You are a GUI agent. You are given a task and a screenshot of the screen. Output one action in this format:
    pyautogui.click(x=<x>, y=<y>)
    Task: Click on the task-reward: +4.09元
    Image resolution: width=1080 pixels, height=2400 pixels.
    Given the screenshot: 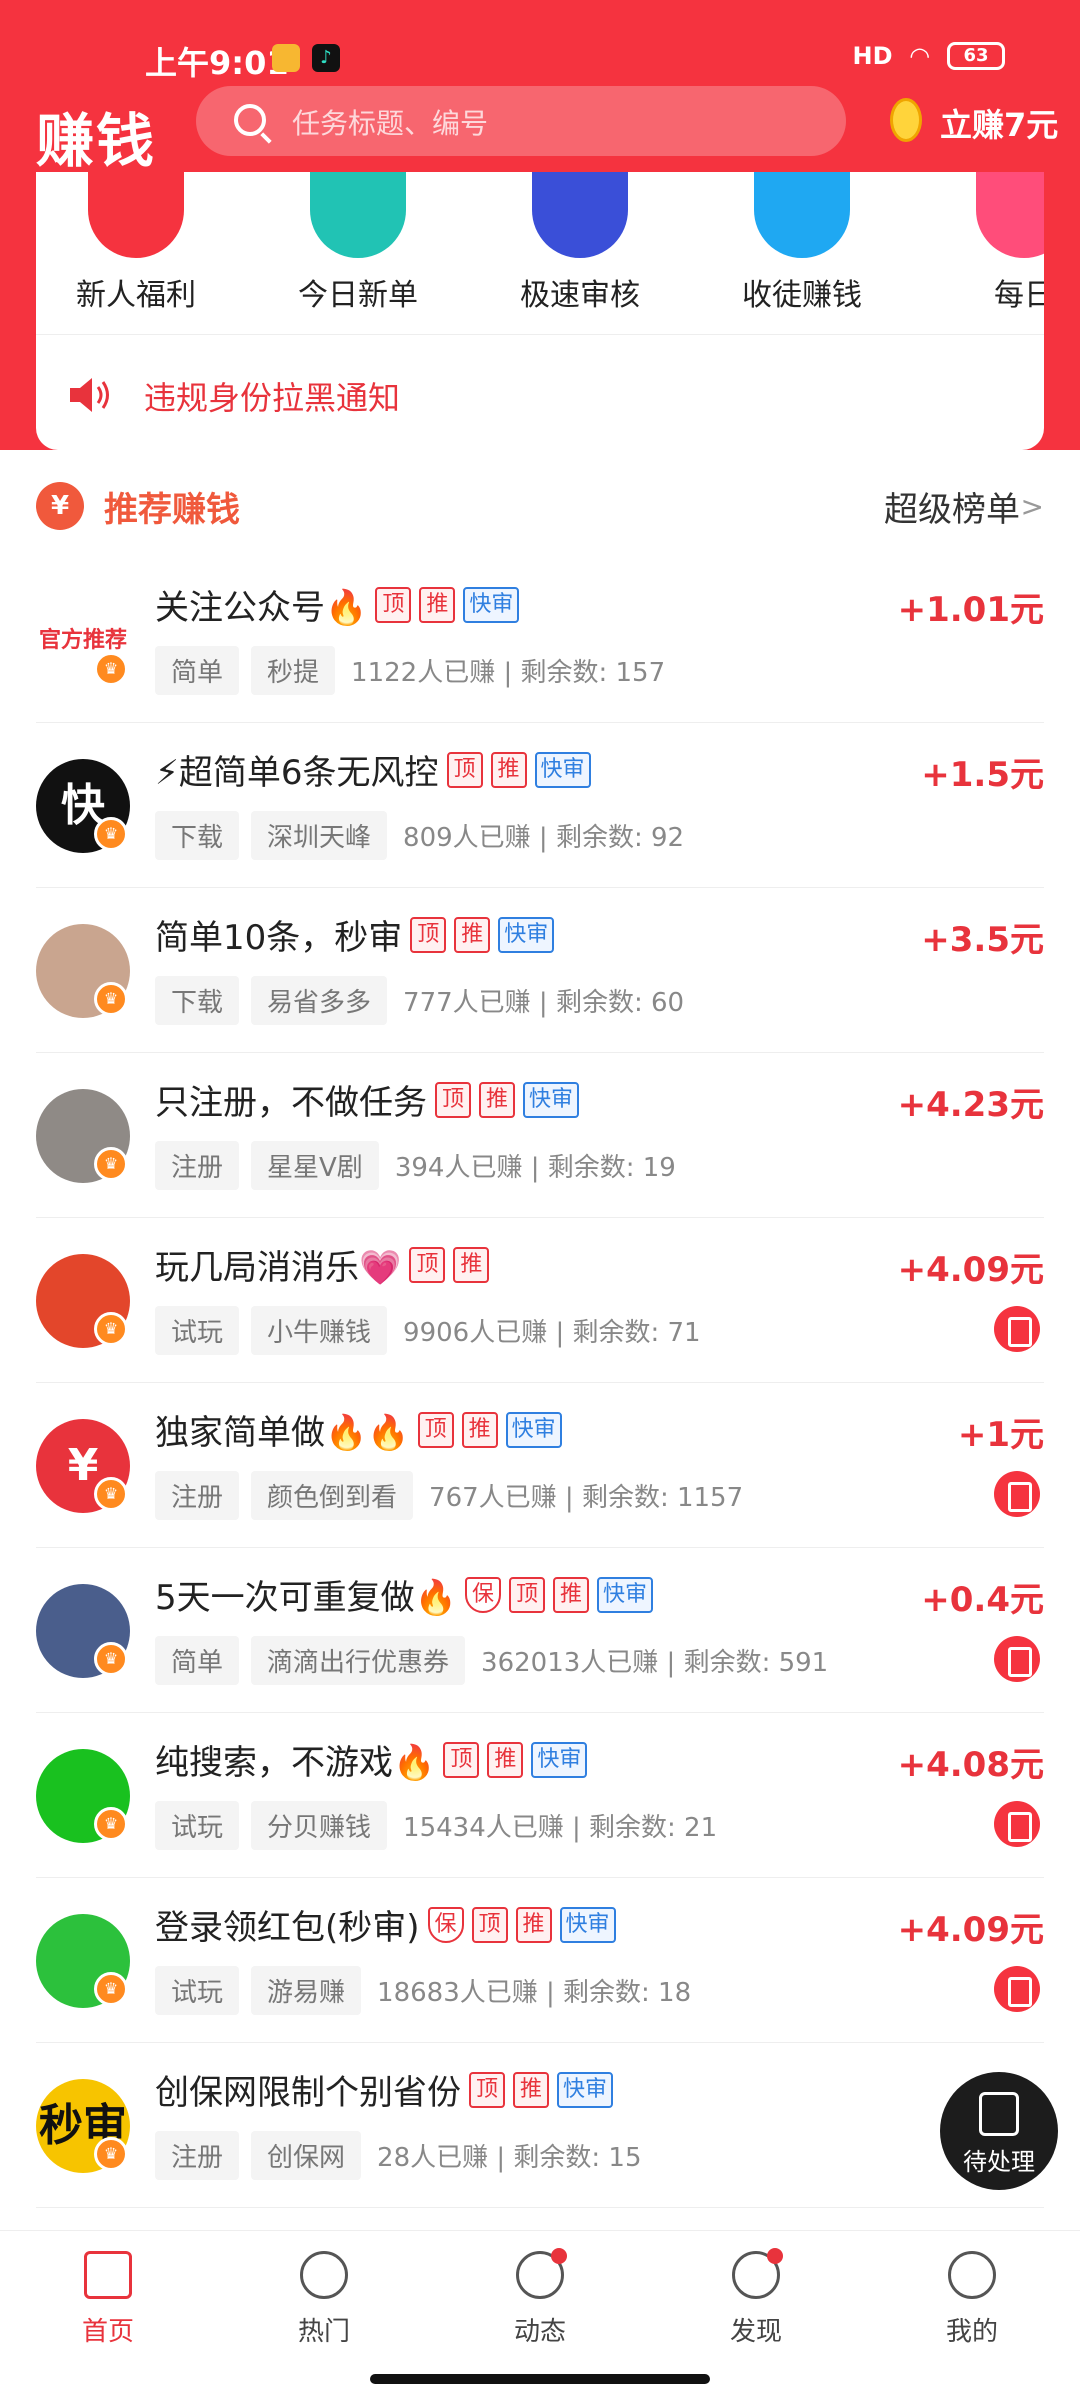 What is the action you would take?
    pyautogui.click(x=970, y=1930)
    